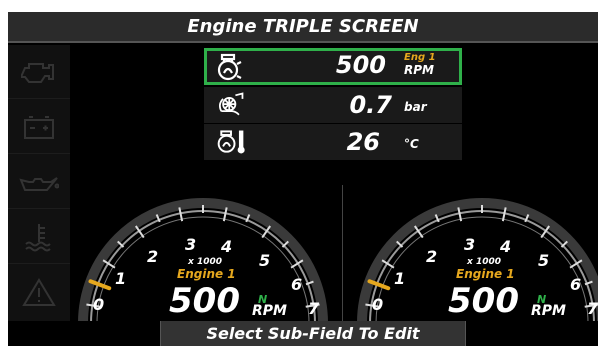  Describe the element at coordinates (485, 274) in the screenshot. I see `gauge-2-engine-label: Engine 1` at that location.